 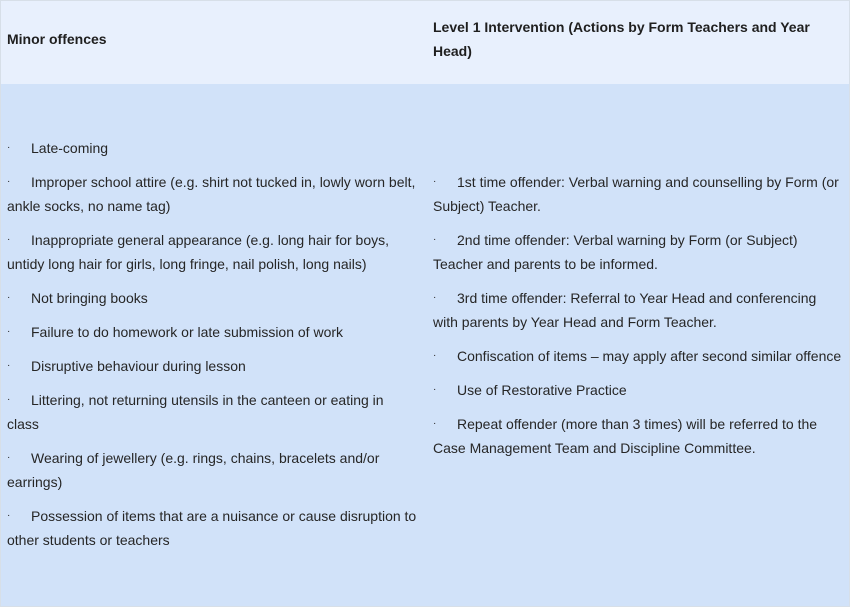 What do you see at coordinates (70, 148) in the screenshot?
I see `offence-text: Late-coming` at bounding box center [70, 148].